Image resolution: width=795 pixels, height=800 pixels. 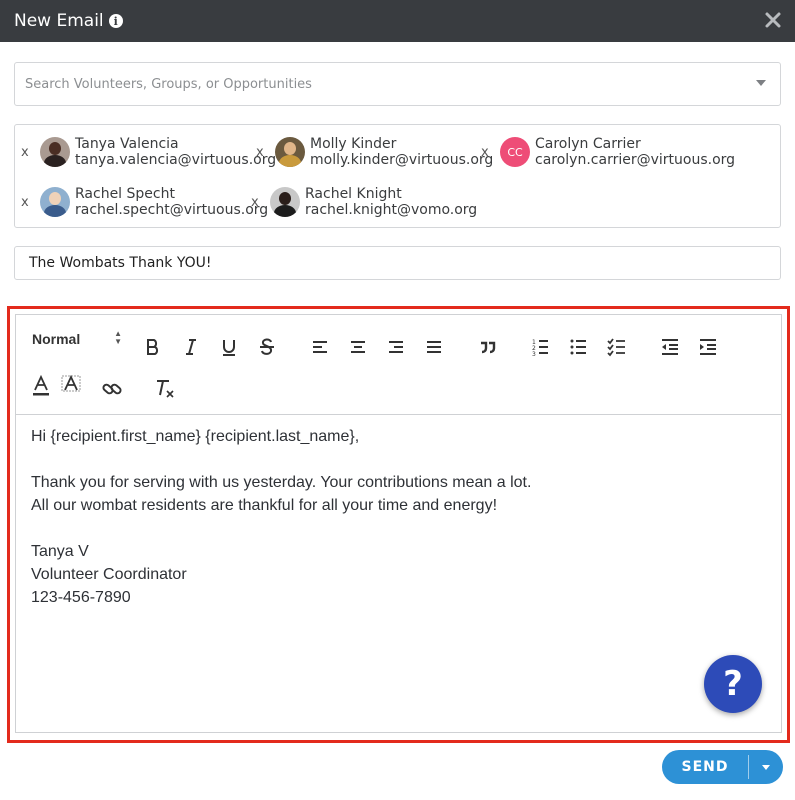 I want to click on italic-icon, so click(x=191, y=347).